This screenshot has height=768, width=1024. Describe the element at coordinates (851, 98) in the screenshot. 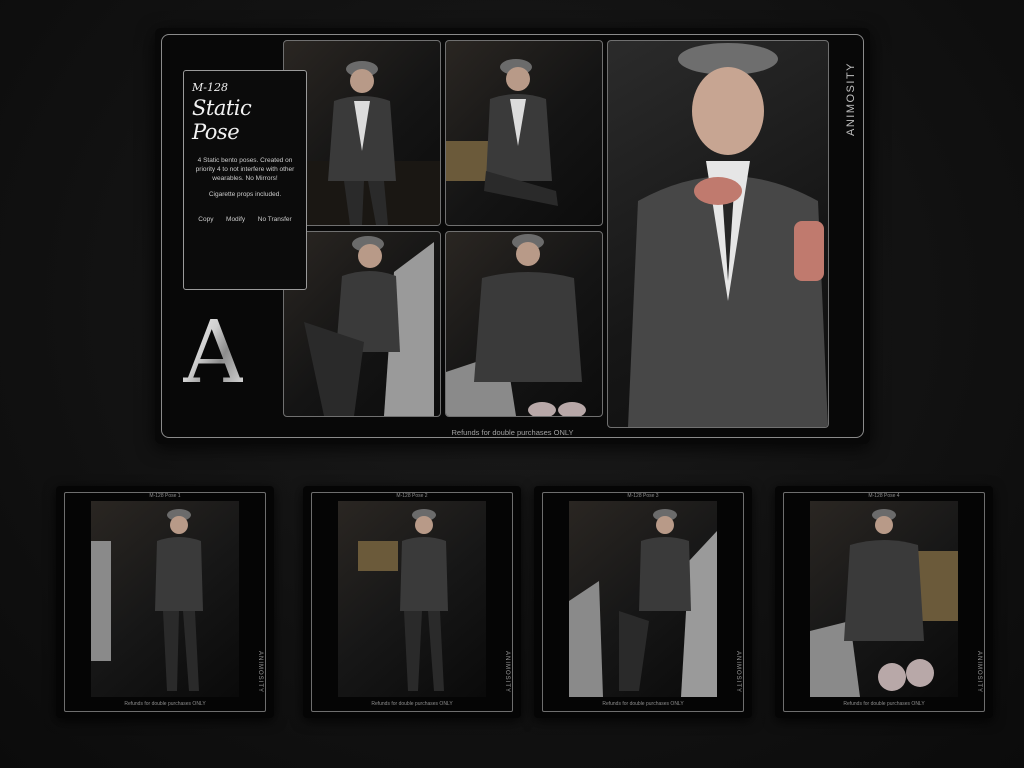

I see `brand-name-vertical: ANIMOSITY` at that location.